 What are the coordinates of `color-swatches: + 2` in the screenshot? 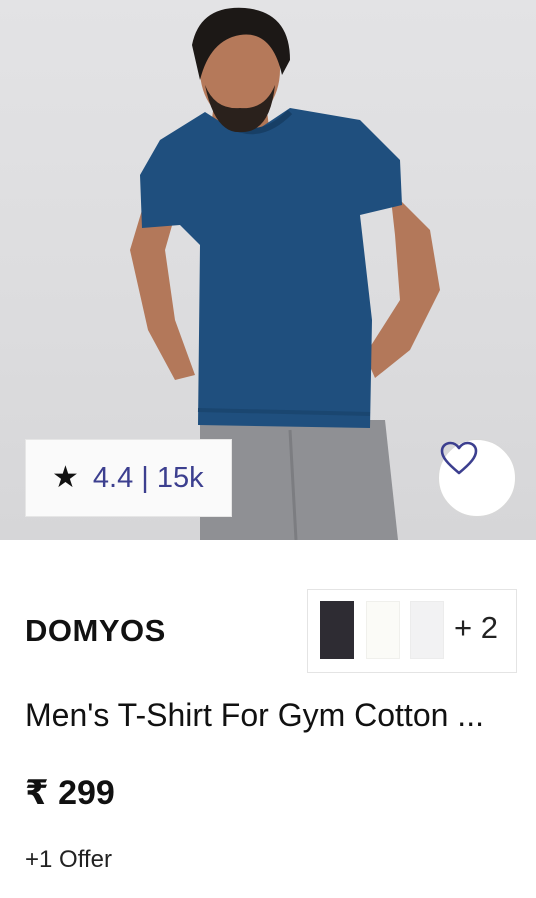 It's located at (412, 631).